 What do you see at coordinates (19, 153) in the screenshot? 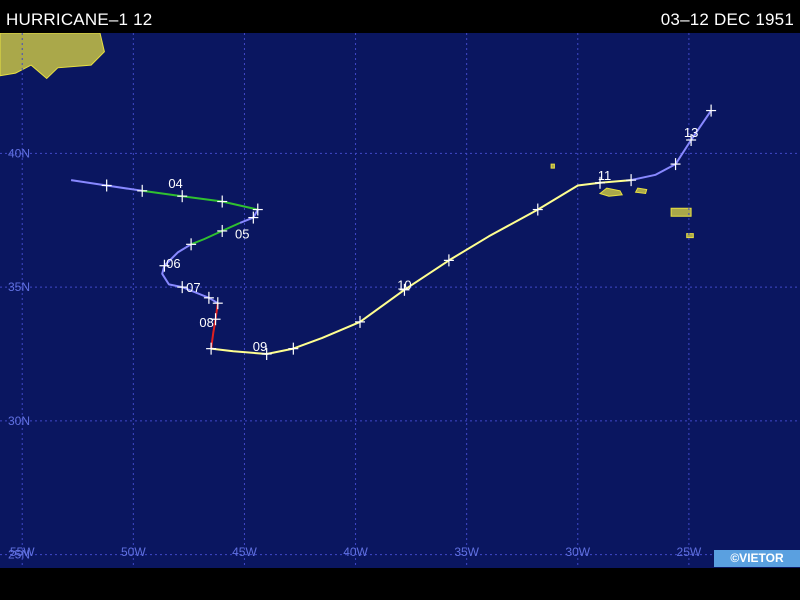
I see `lat-tick-label: 40N` at bounding box center [19, 153].